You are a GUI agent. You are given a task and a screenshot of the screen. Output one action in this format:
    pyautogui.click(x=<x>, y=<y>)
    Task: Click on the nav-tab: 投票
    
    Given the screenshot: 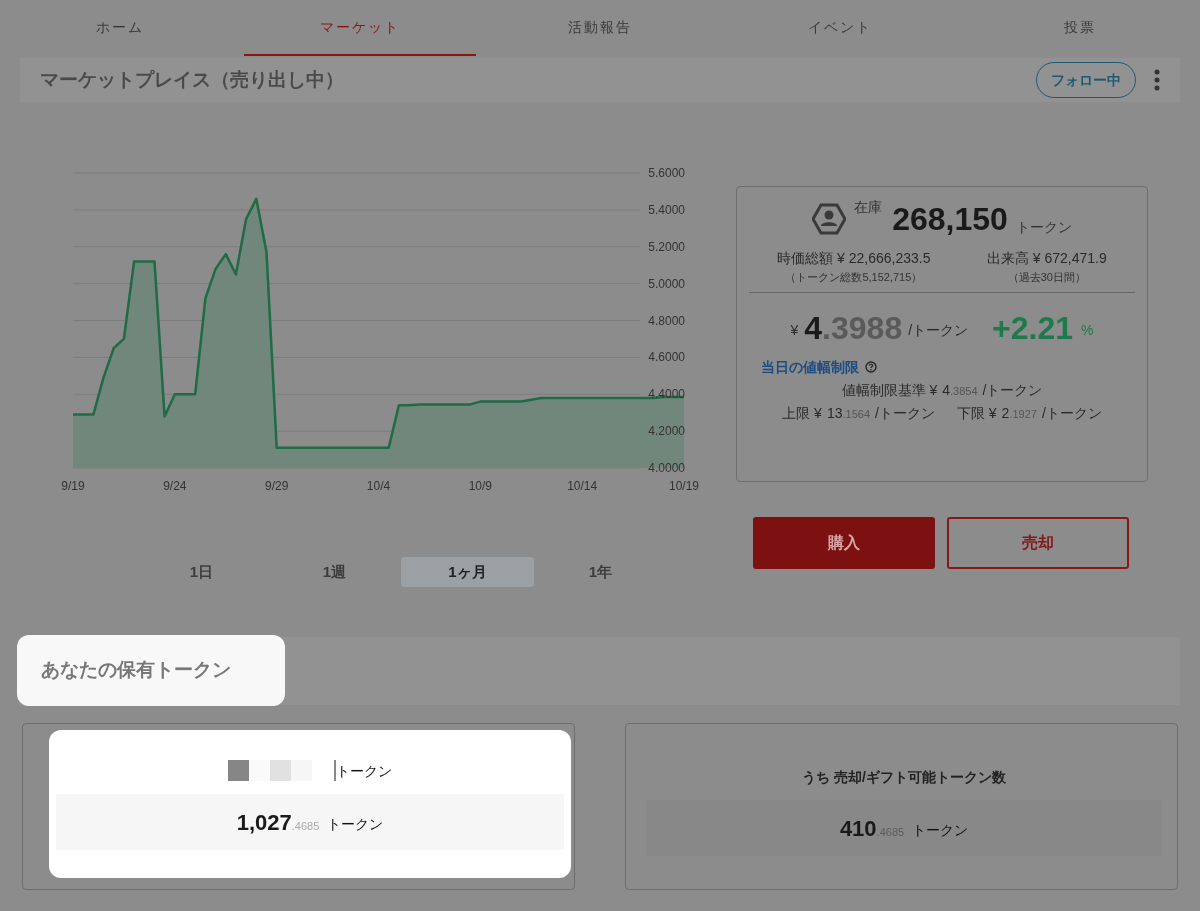 What is the action you would take?
    pyautogui.click(x=1080, y=28)
    